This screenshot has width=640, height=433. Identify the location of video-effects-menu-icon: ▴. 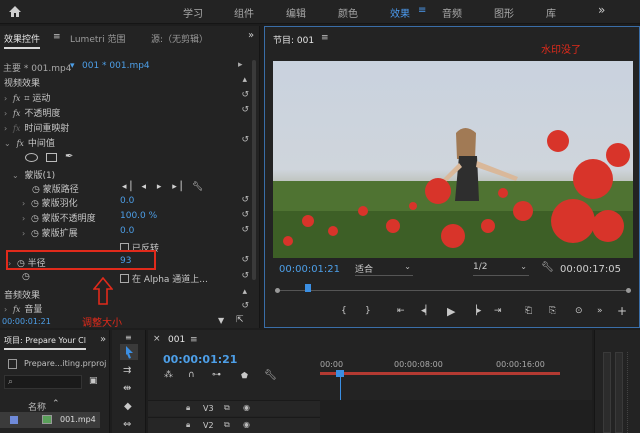
(244, 80).